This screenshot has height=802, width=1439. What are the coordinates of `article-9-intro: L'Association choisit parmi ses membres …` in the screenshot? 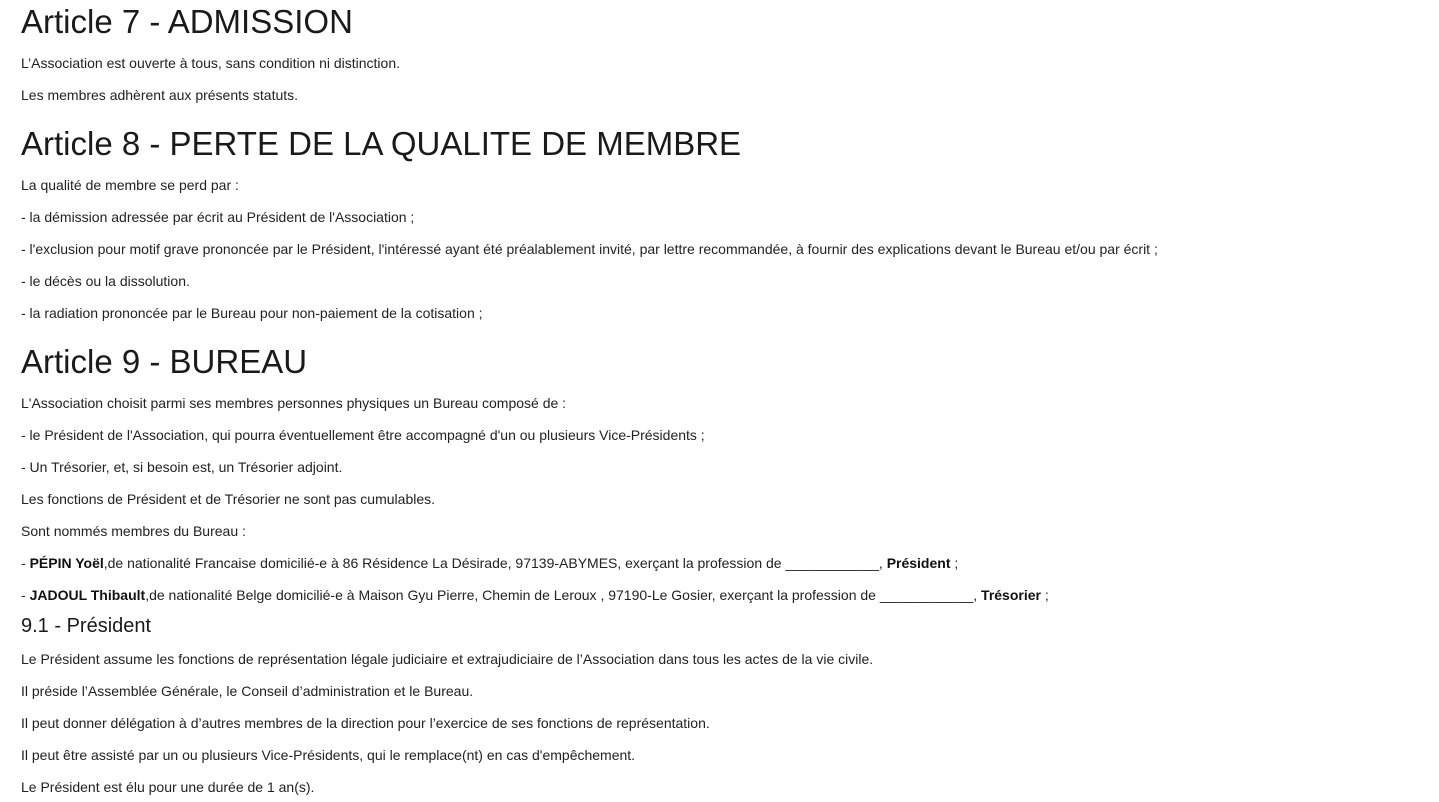 It's located at (294, 403).